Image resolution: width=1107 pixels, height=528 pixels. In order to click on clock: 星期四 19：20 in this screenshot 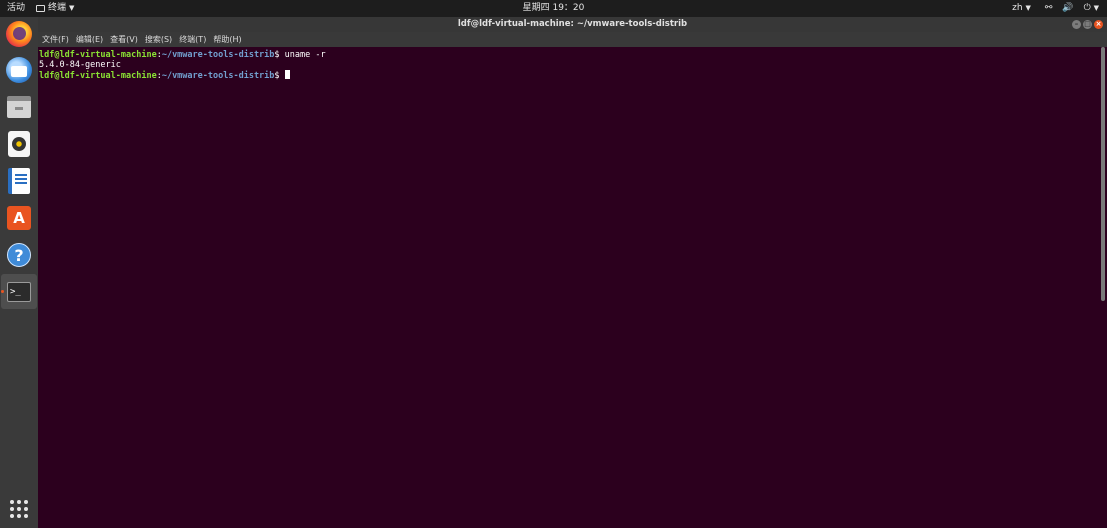, I will do `click(554, 8)`.